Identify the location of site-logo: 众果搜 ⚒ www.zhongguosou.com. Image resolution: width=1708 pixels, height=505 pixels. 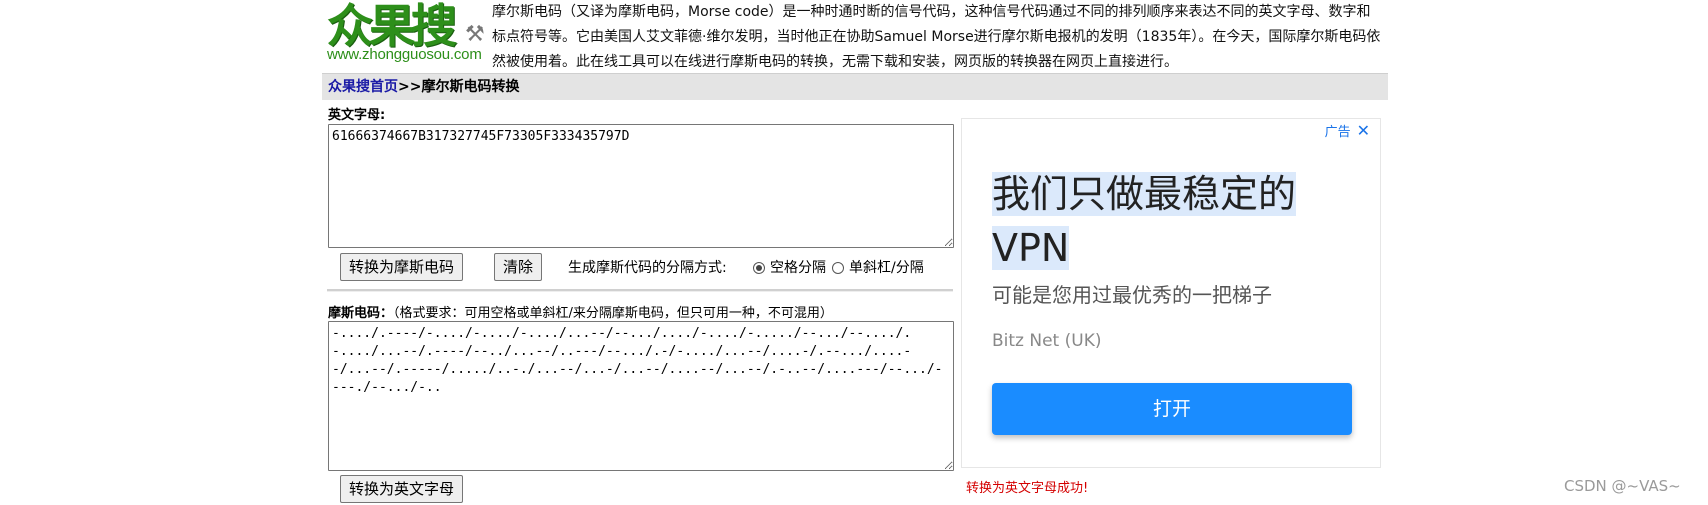
(405, 35).